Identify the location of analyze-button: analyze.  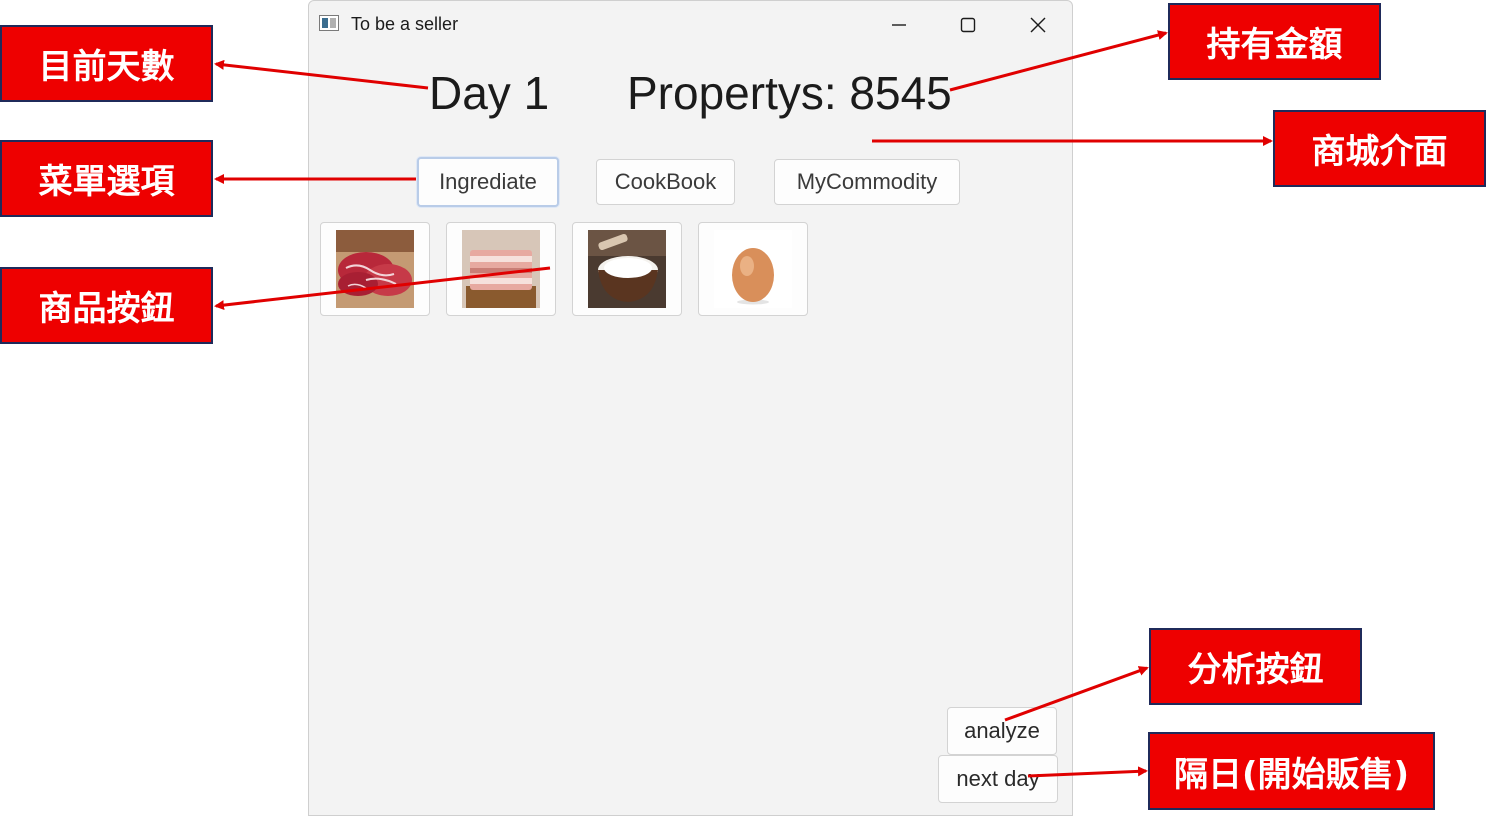
(1002, 731).